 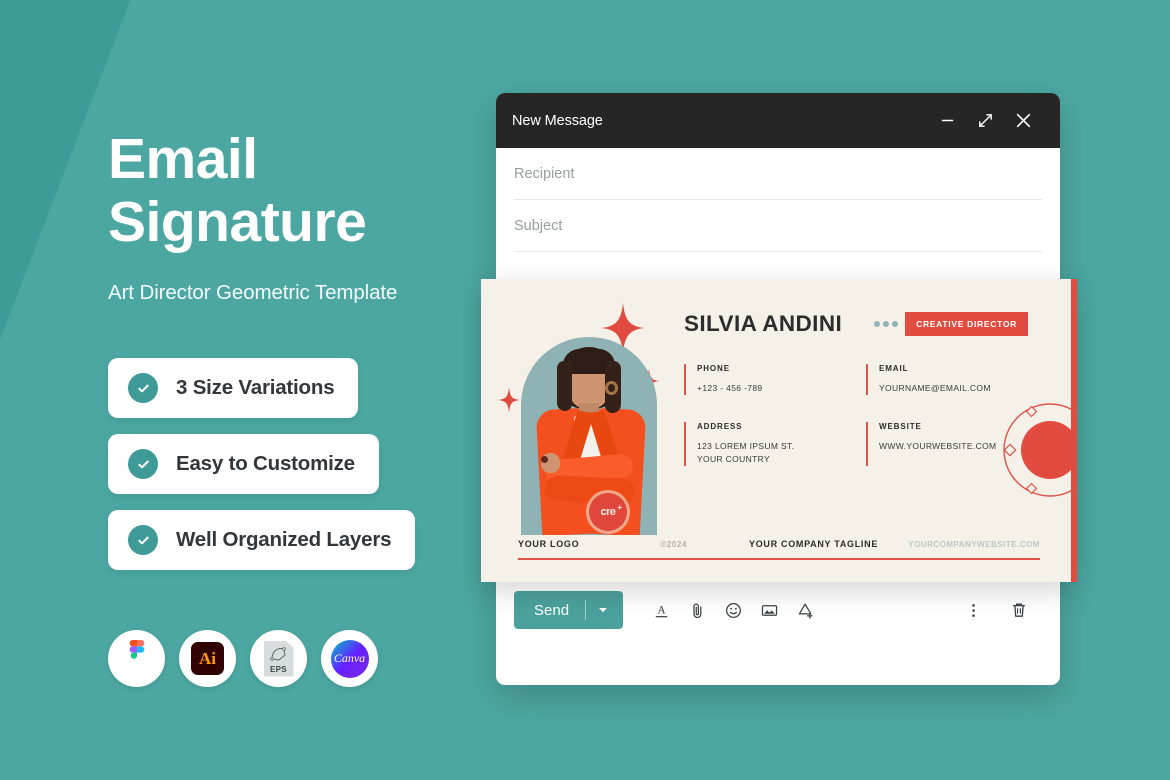 I want to click on recipient-input, so click(x=778, y=173).